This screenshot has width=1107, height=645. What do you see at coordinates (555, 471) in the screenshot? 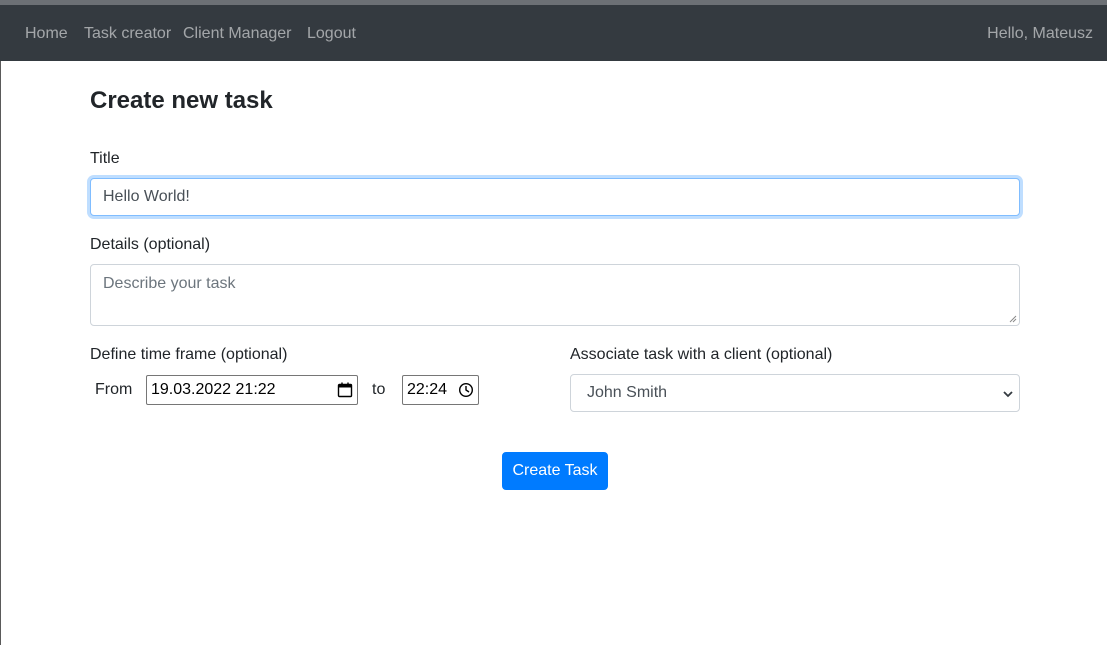
I see `create-task-button: Create Task` at bounding box center [555, 471].